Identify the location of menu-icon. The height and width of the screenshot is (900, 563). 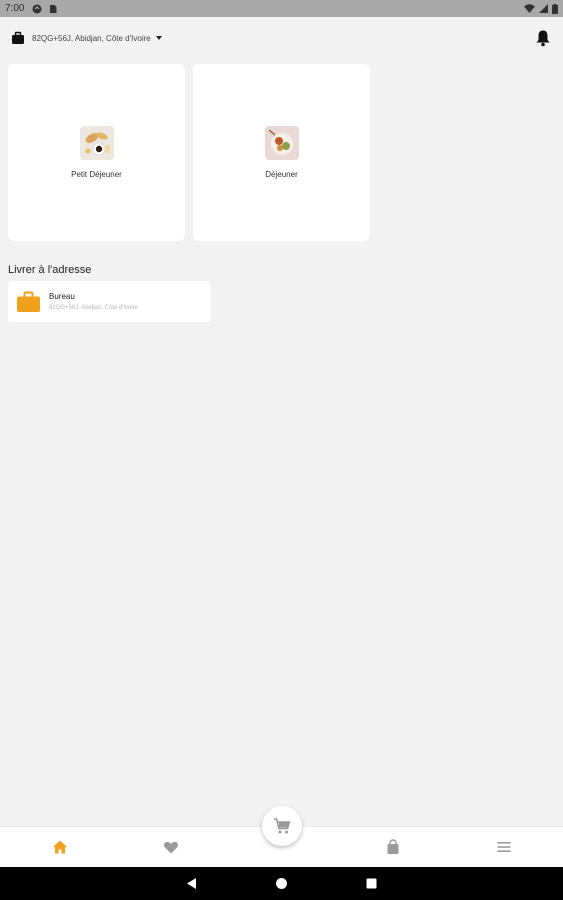
(504, 847).